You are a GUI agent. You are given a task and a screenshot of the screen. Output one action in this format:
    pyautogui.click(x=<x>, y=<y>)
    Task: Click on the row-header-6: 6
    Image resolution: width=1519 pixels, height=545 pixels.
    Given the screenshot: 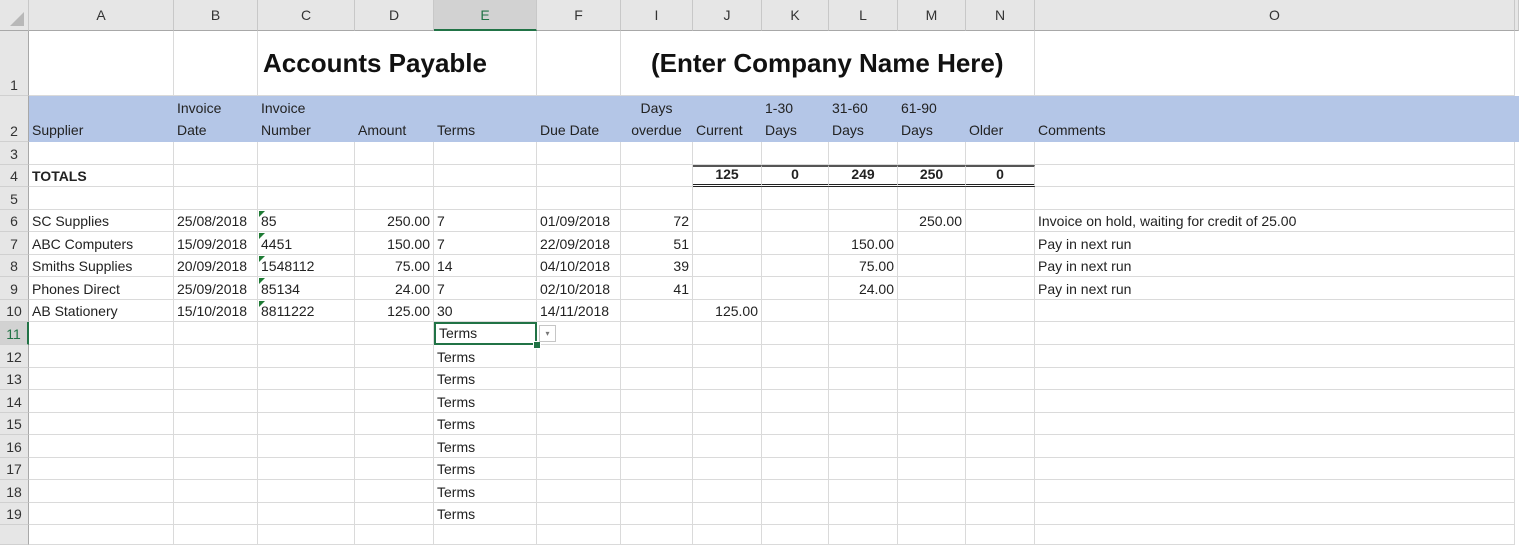 What is the action you would take?
    pyautogui.click(x=14, y=221)
    